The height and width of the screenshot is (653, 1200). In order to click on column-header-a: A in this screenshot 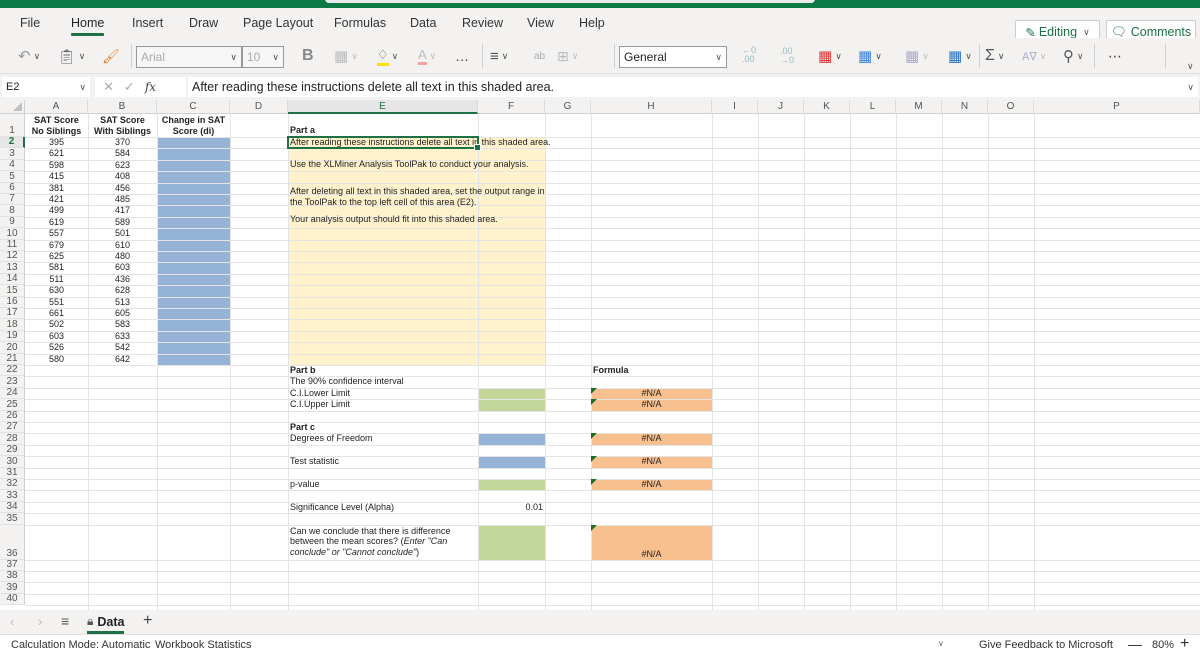, I will do `click(56, 107)`.